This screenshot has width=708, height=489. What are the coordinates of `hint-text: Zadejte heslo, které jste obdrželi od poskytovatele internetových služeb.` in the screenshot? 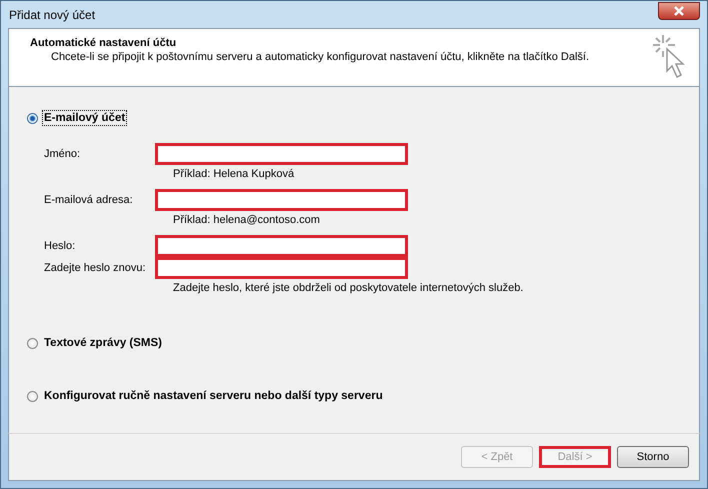 It's located at (348, 288).